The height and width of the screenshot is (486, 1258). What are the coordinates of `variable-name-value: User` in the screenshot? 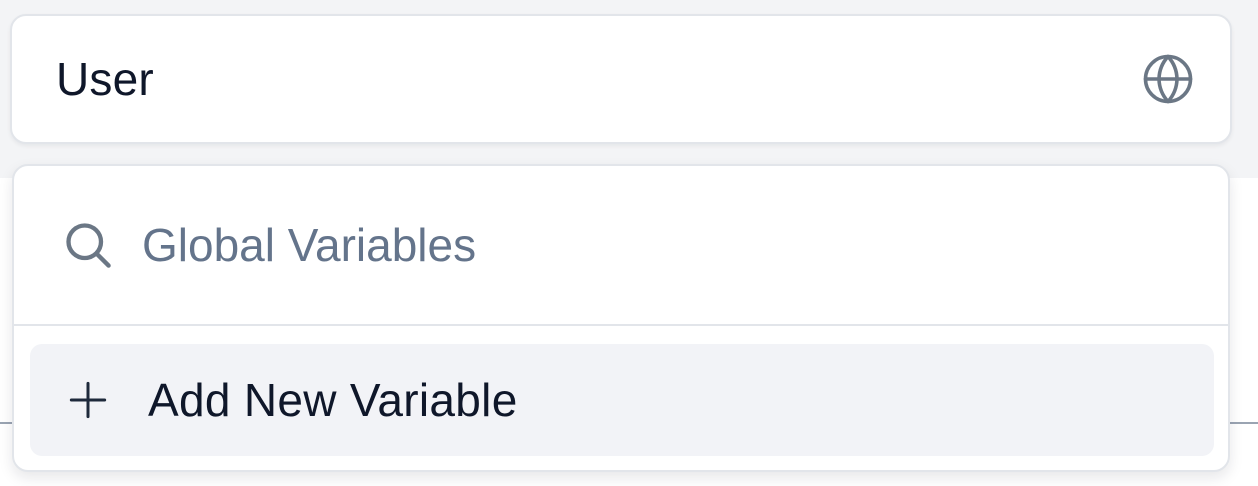 It's located at (105, 79).